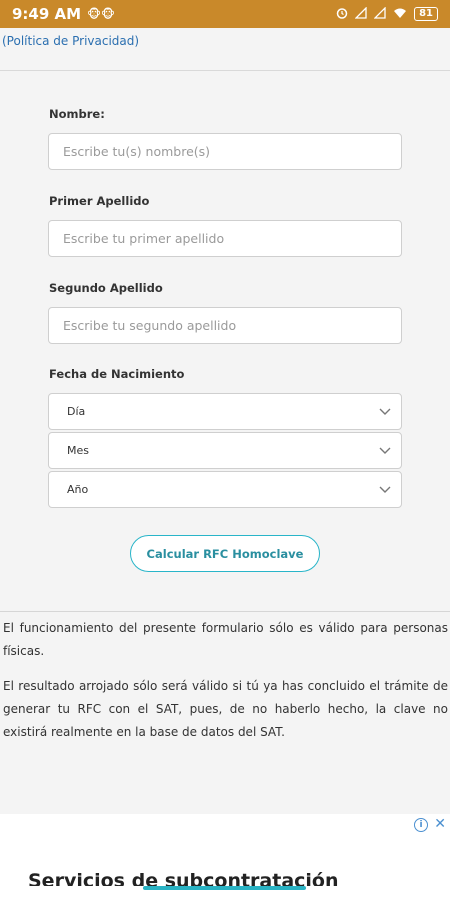 The image size is (450, 900). I want to click on status-time: 9:49 AM, so click(47, 14).